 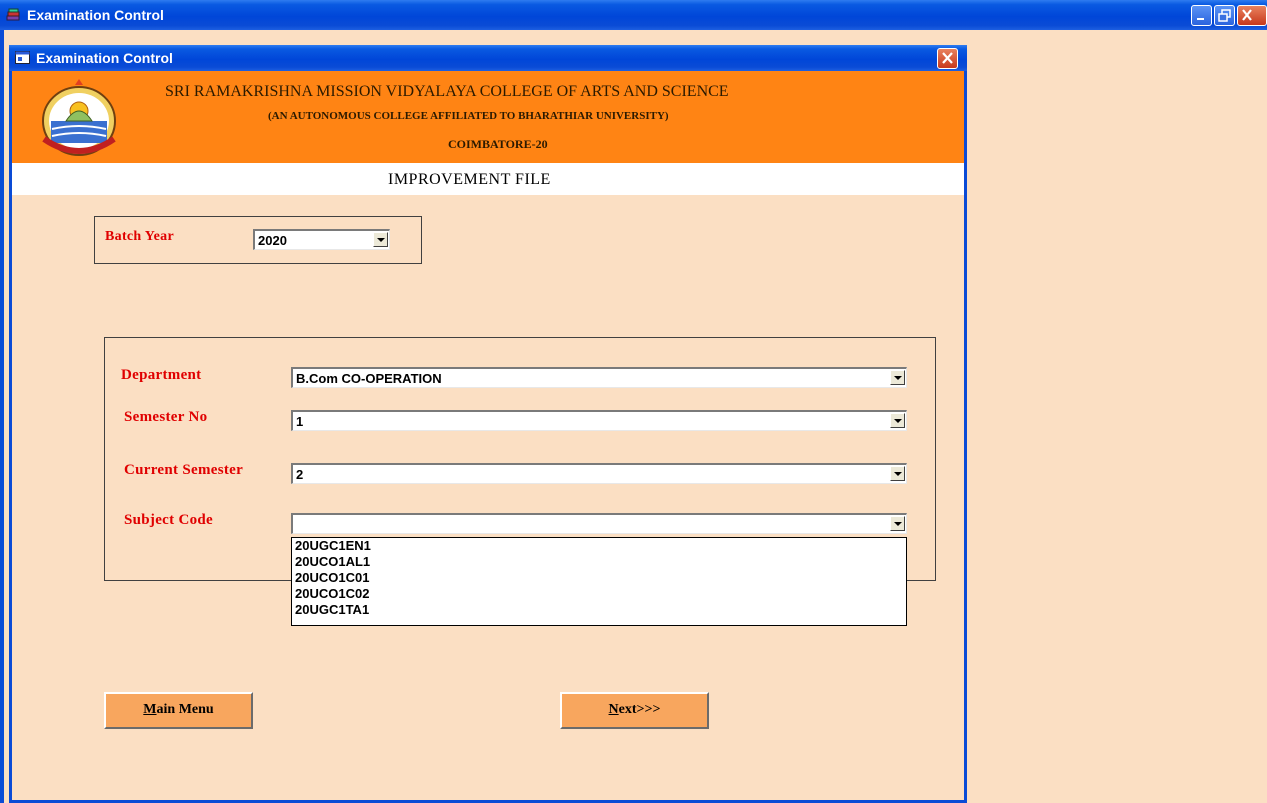 What do you see at coordinates (488, 58) in the screenshot?
I see `inner-title-bar: Examination Control` at bounding box center [488, 58].